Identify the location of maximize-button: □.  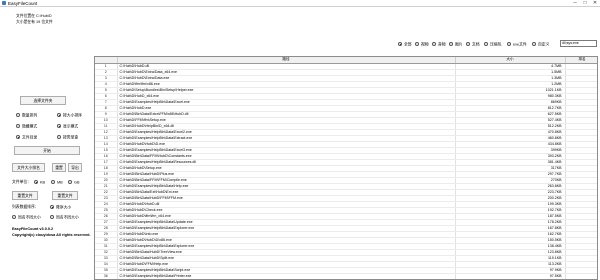
(585, 3).